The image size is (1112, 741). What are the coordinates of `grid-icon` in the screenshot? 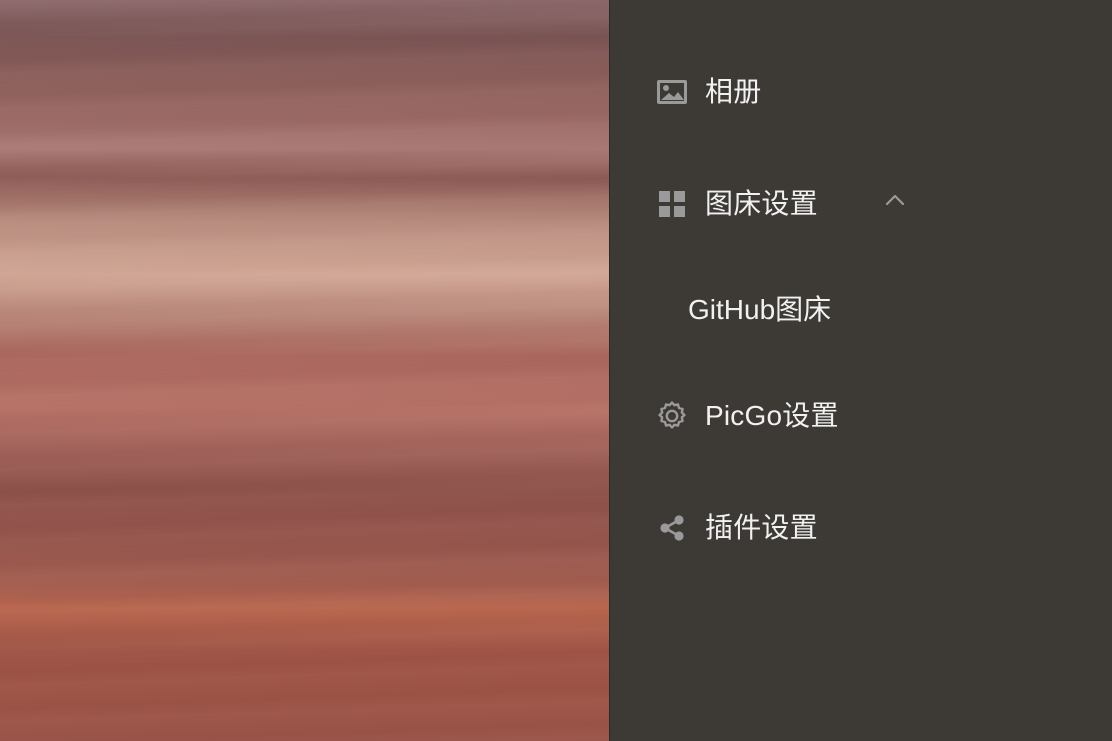 It's located at (672, 204).